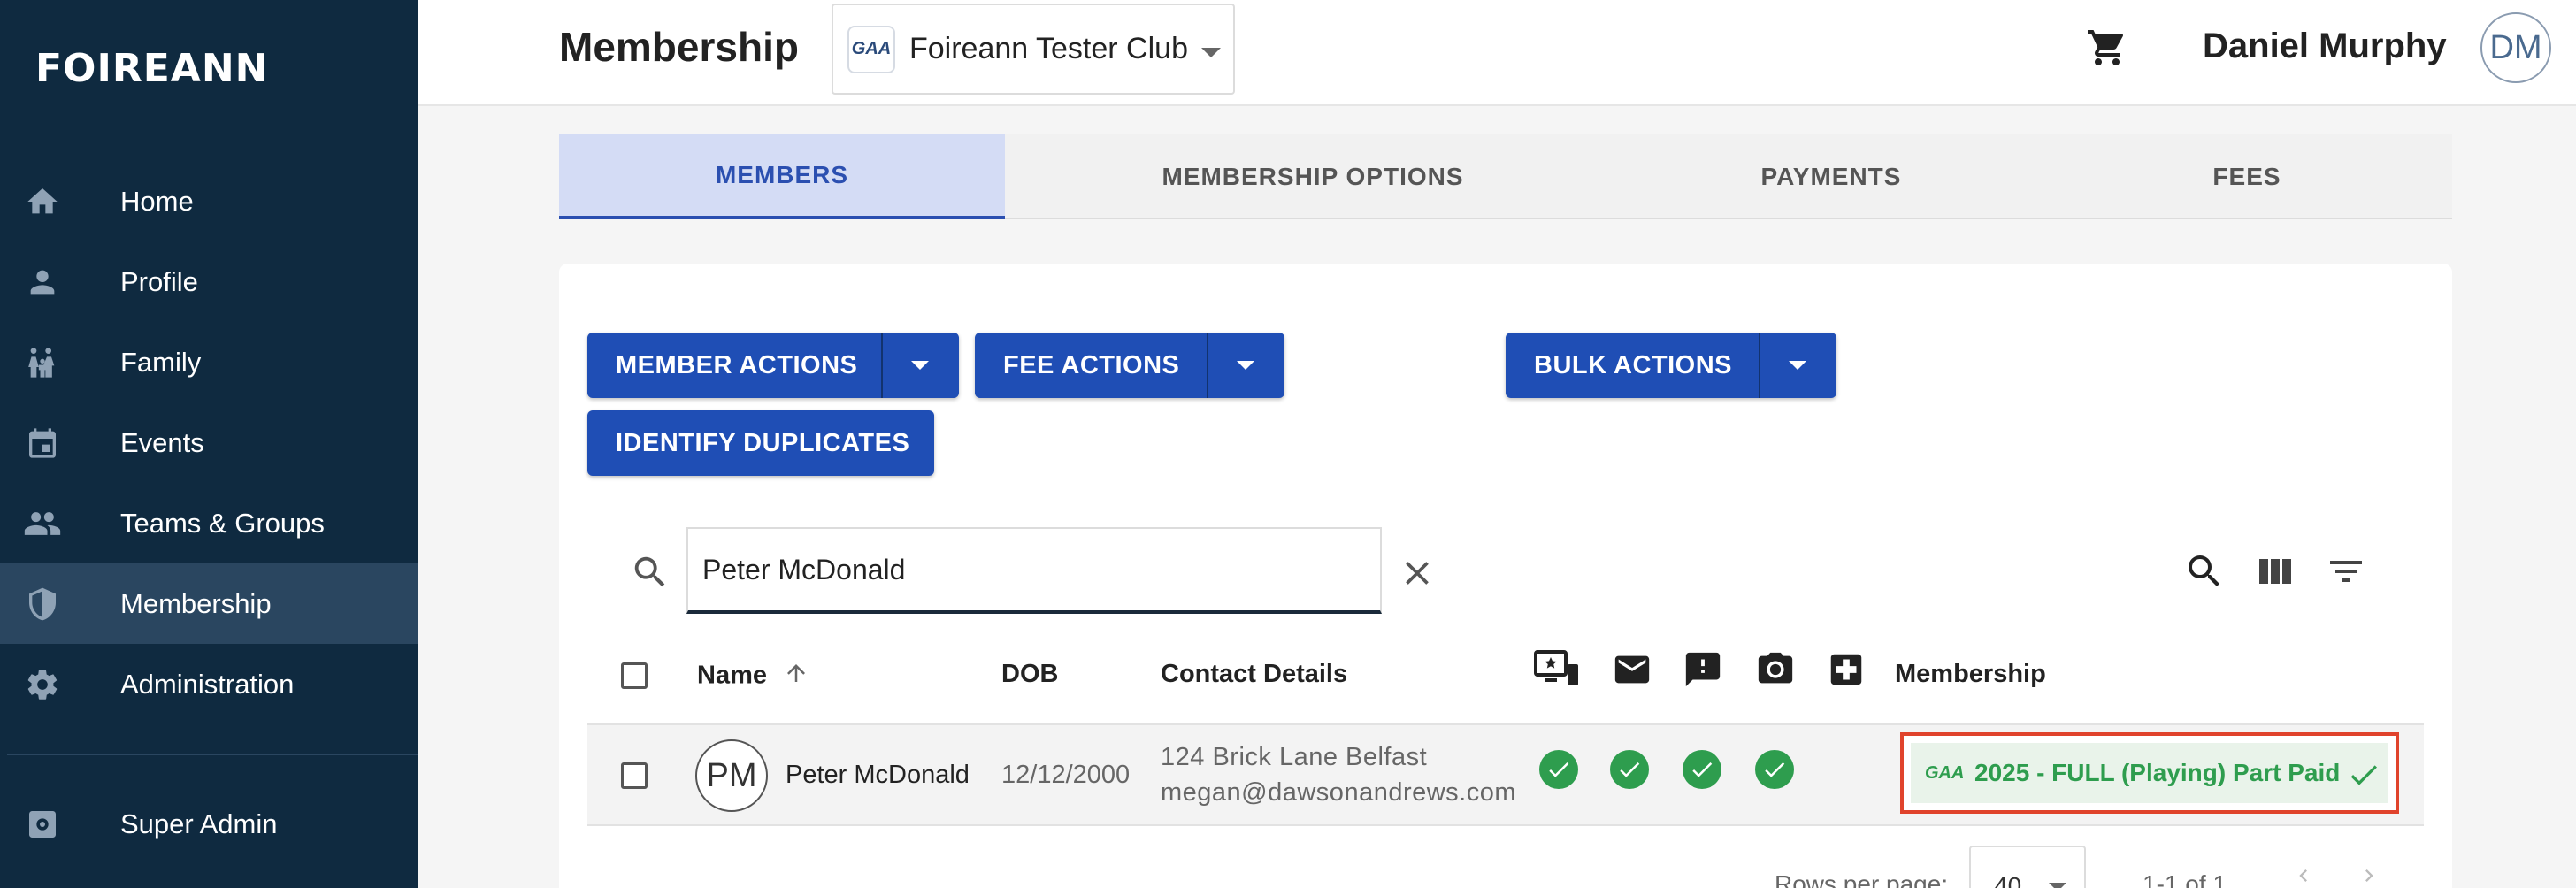 The width and height of the screenshot is (2576, 888). Describe the element at coordinates (2247, 176) in the screenshot. I see `tab-fees: FEES` at that location.